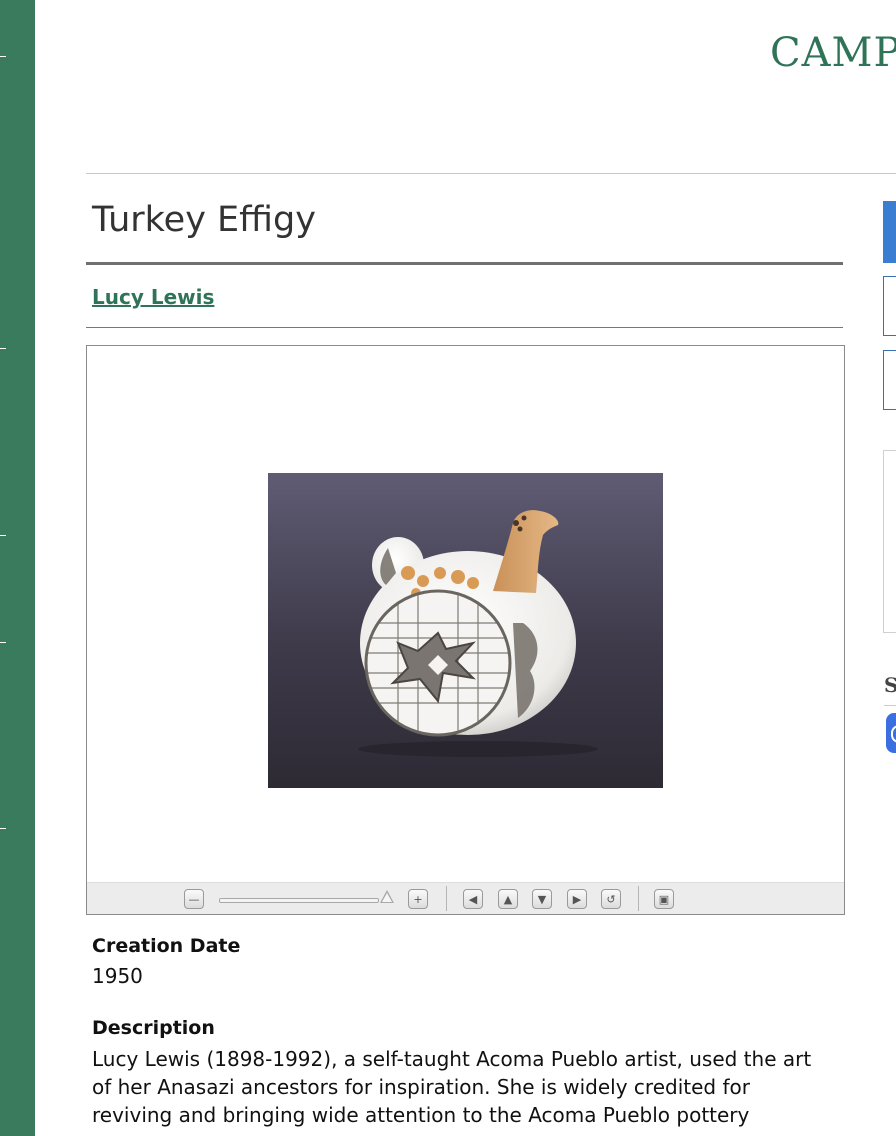 The width and height of the screenshot is (896, 1136). I want to click on reset-icon: ↺, so click(611, 899).